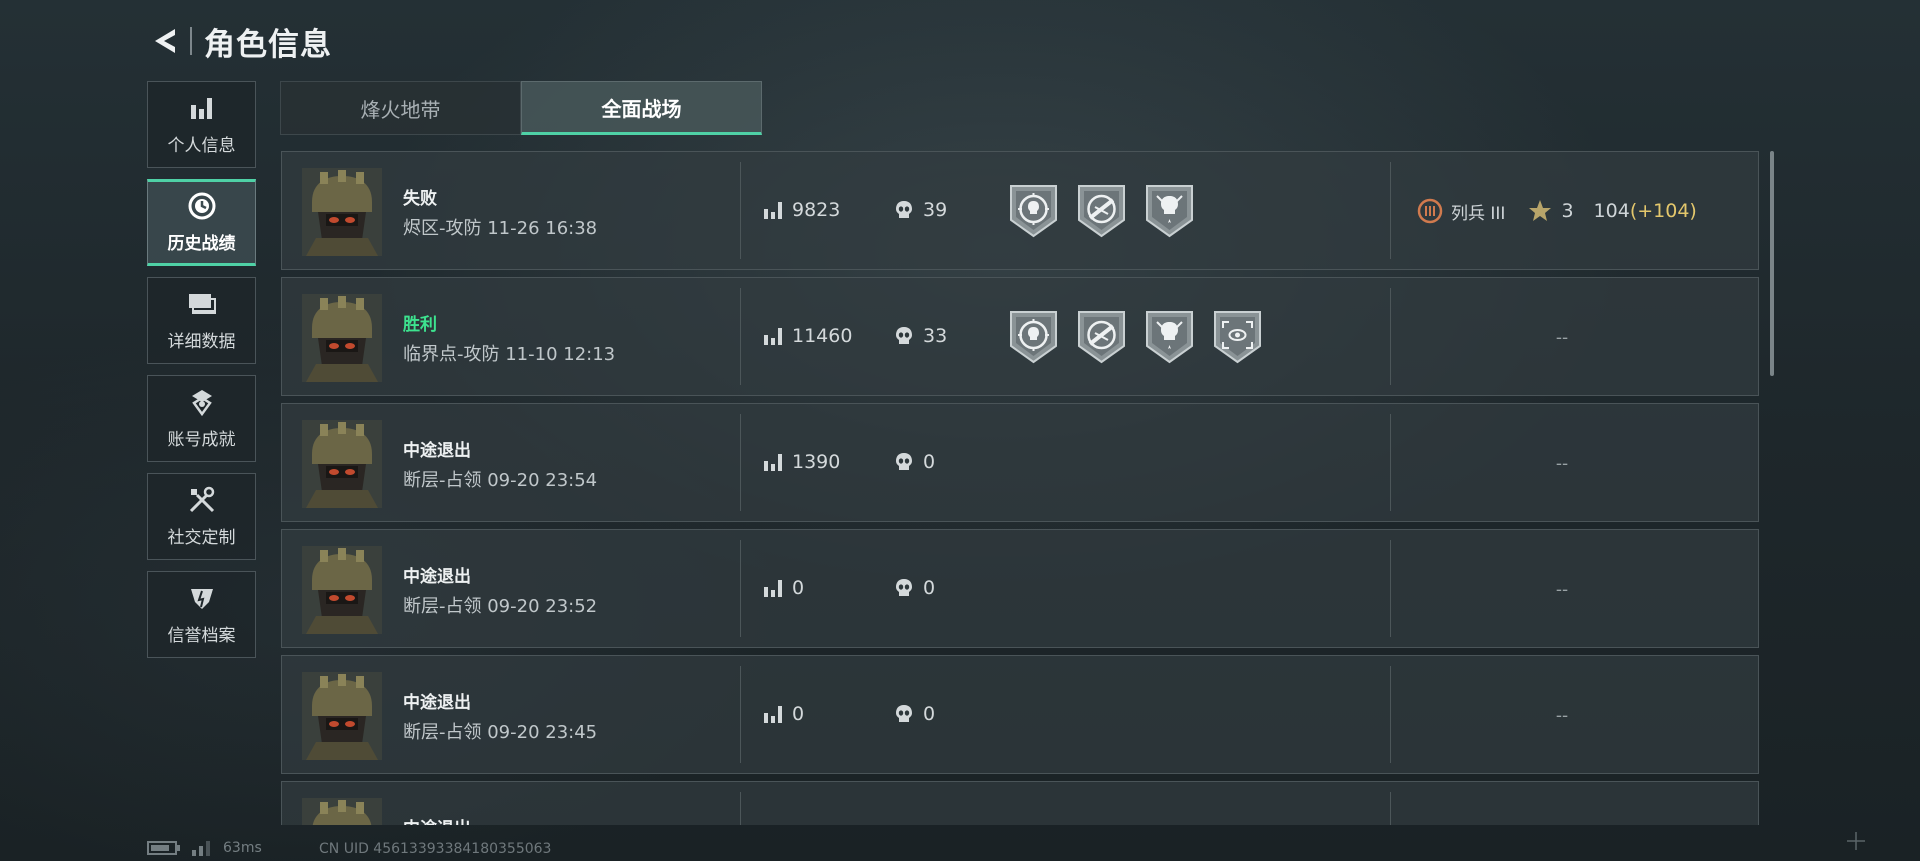 This screenshot has width=1920, height=861. Describe the element at coordinates (201, 516) in the screenshot. I see `sidebar-item-social: 社交定制` at that location.